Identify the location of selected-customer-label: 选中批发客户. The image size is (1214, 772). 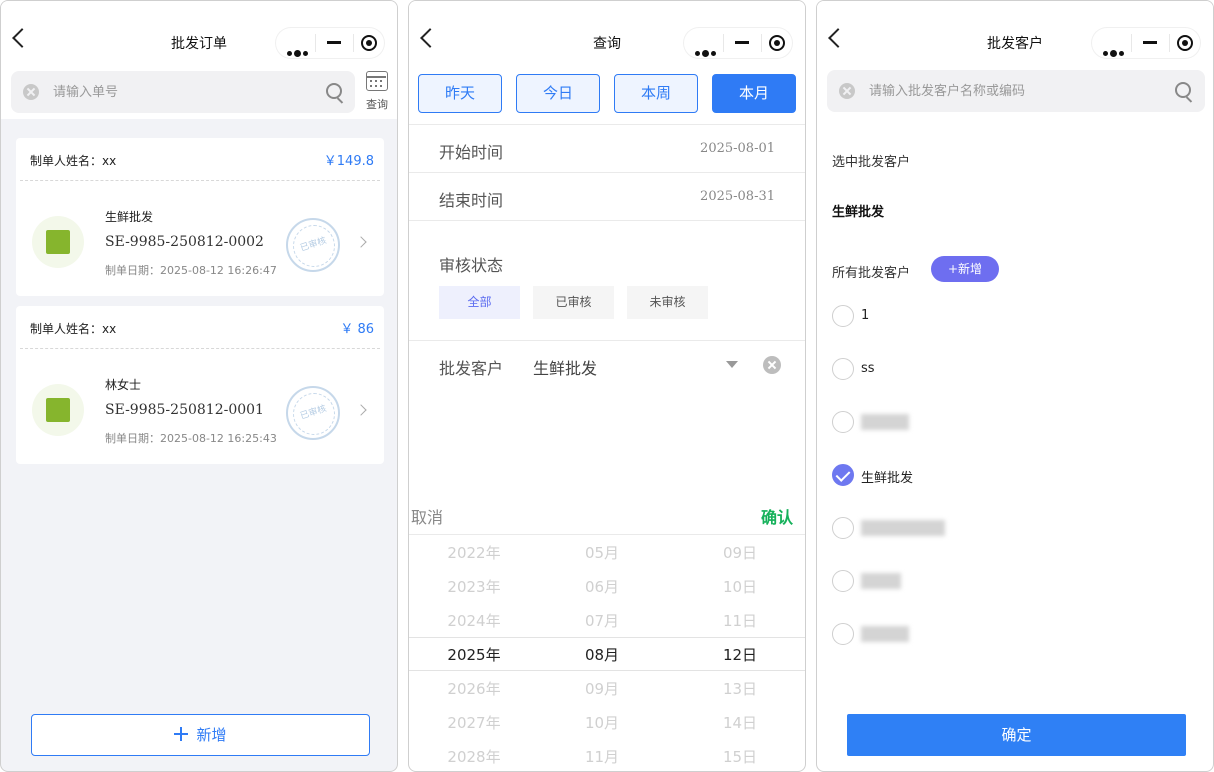
(871, 162).